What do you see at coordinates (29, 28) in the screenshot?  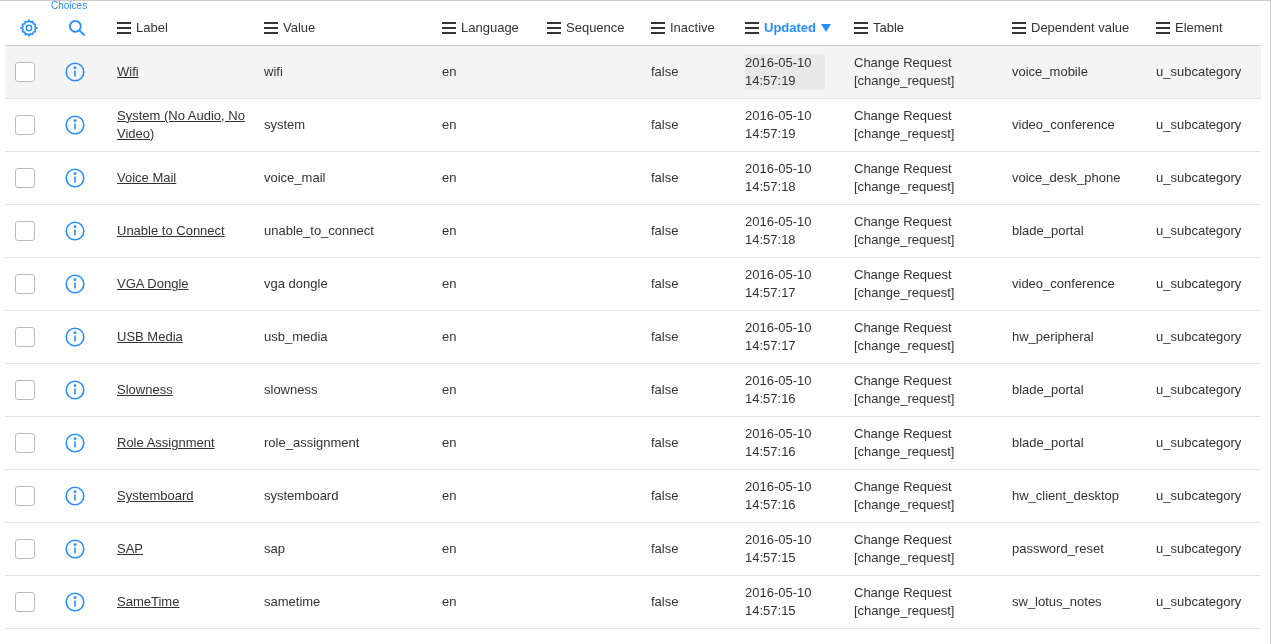 I see `settings-icon` at bounding box center [29, 28].